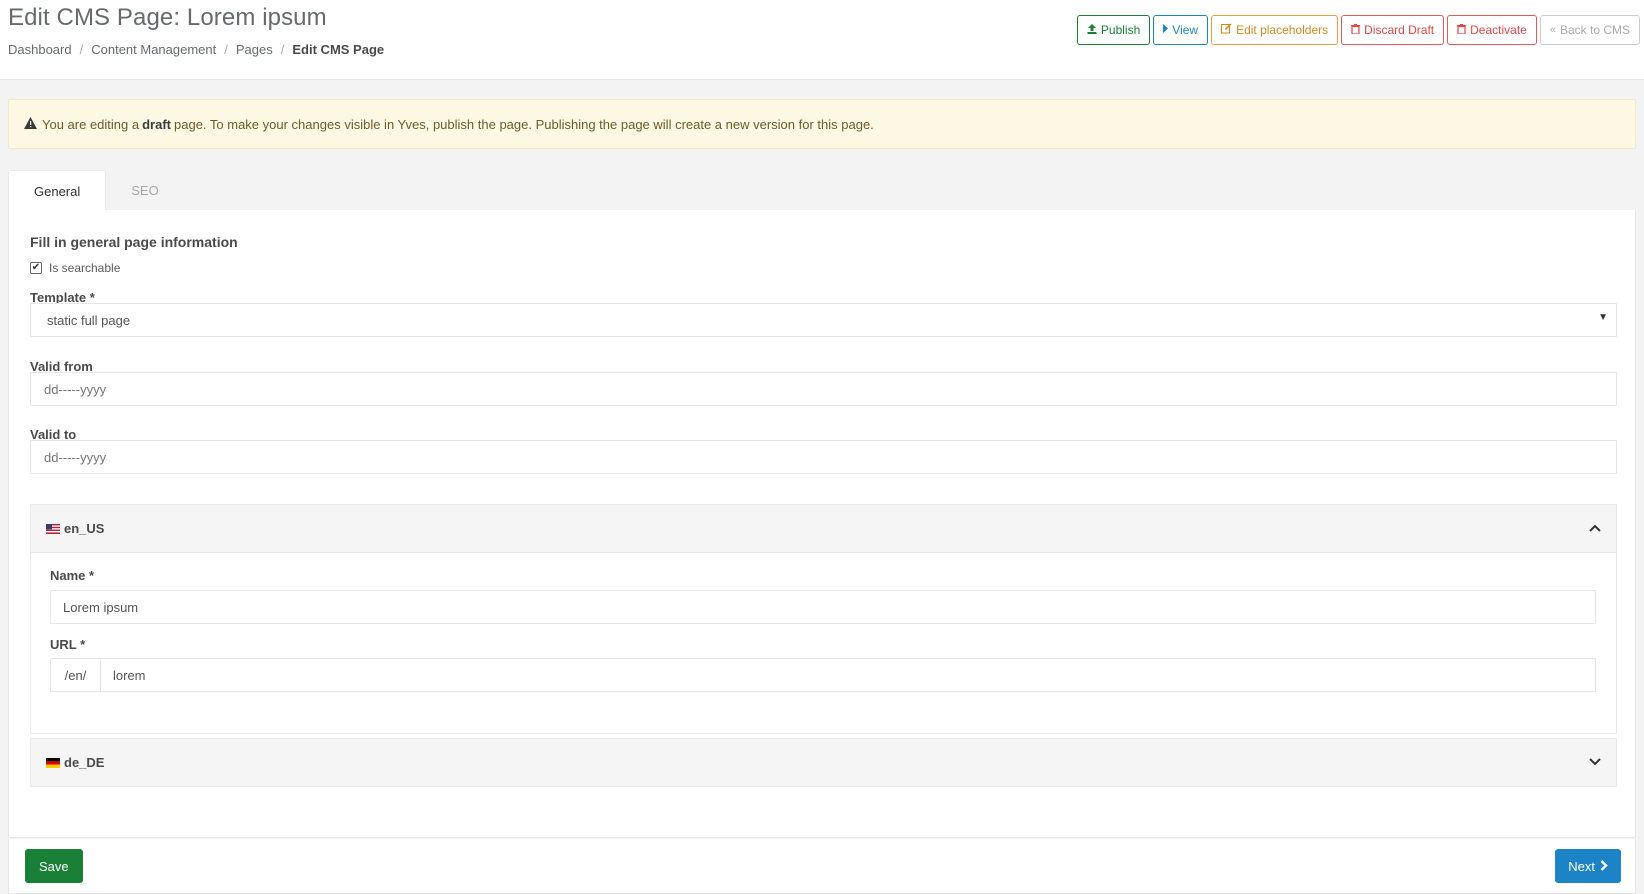 The height and width of the screenshot is (894, 1644). Describe the element at coordinates (156, 124) in the screenshot. I see `alert-text-bold: draft` at that location.